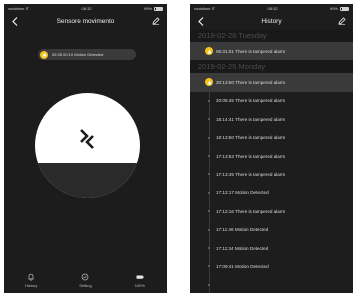 The height and width of the screenshot is (297, 355). I want to click on last-event-text: 06:35 00:10 Motion Detected, so click(78, 54).